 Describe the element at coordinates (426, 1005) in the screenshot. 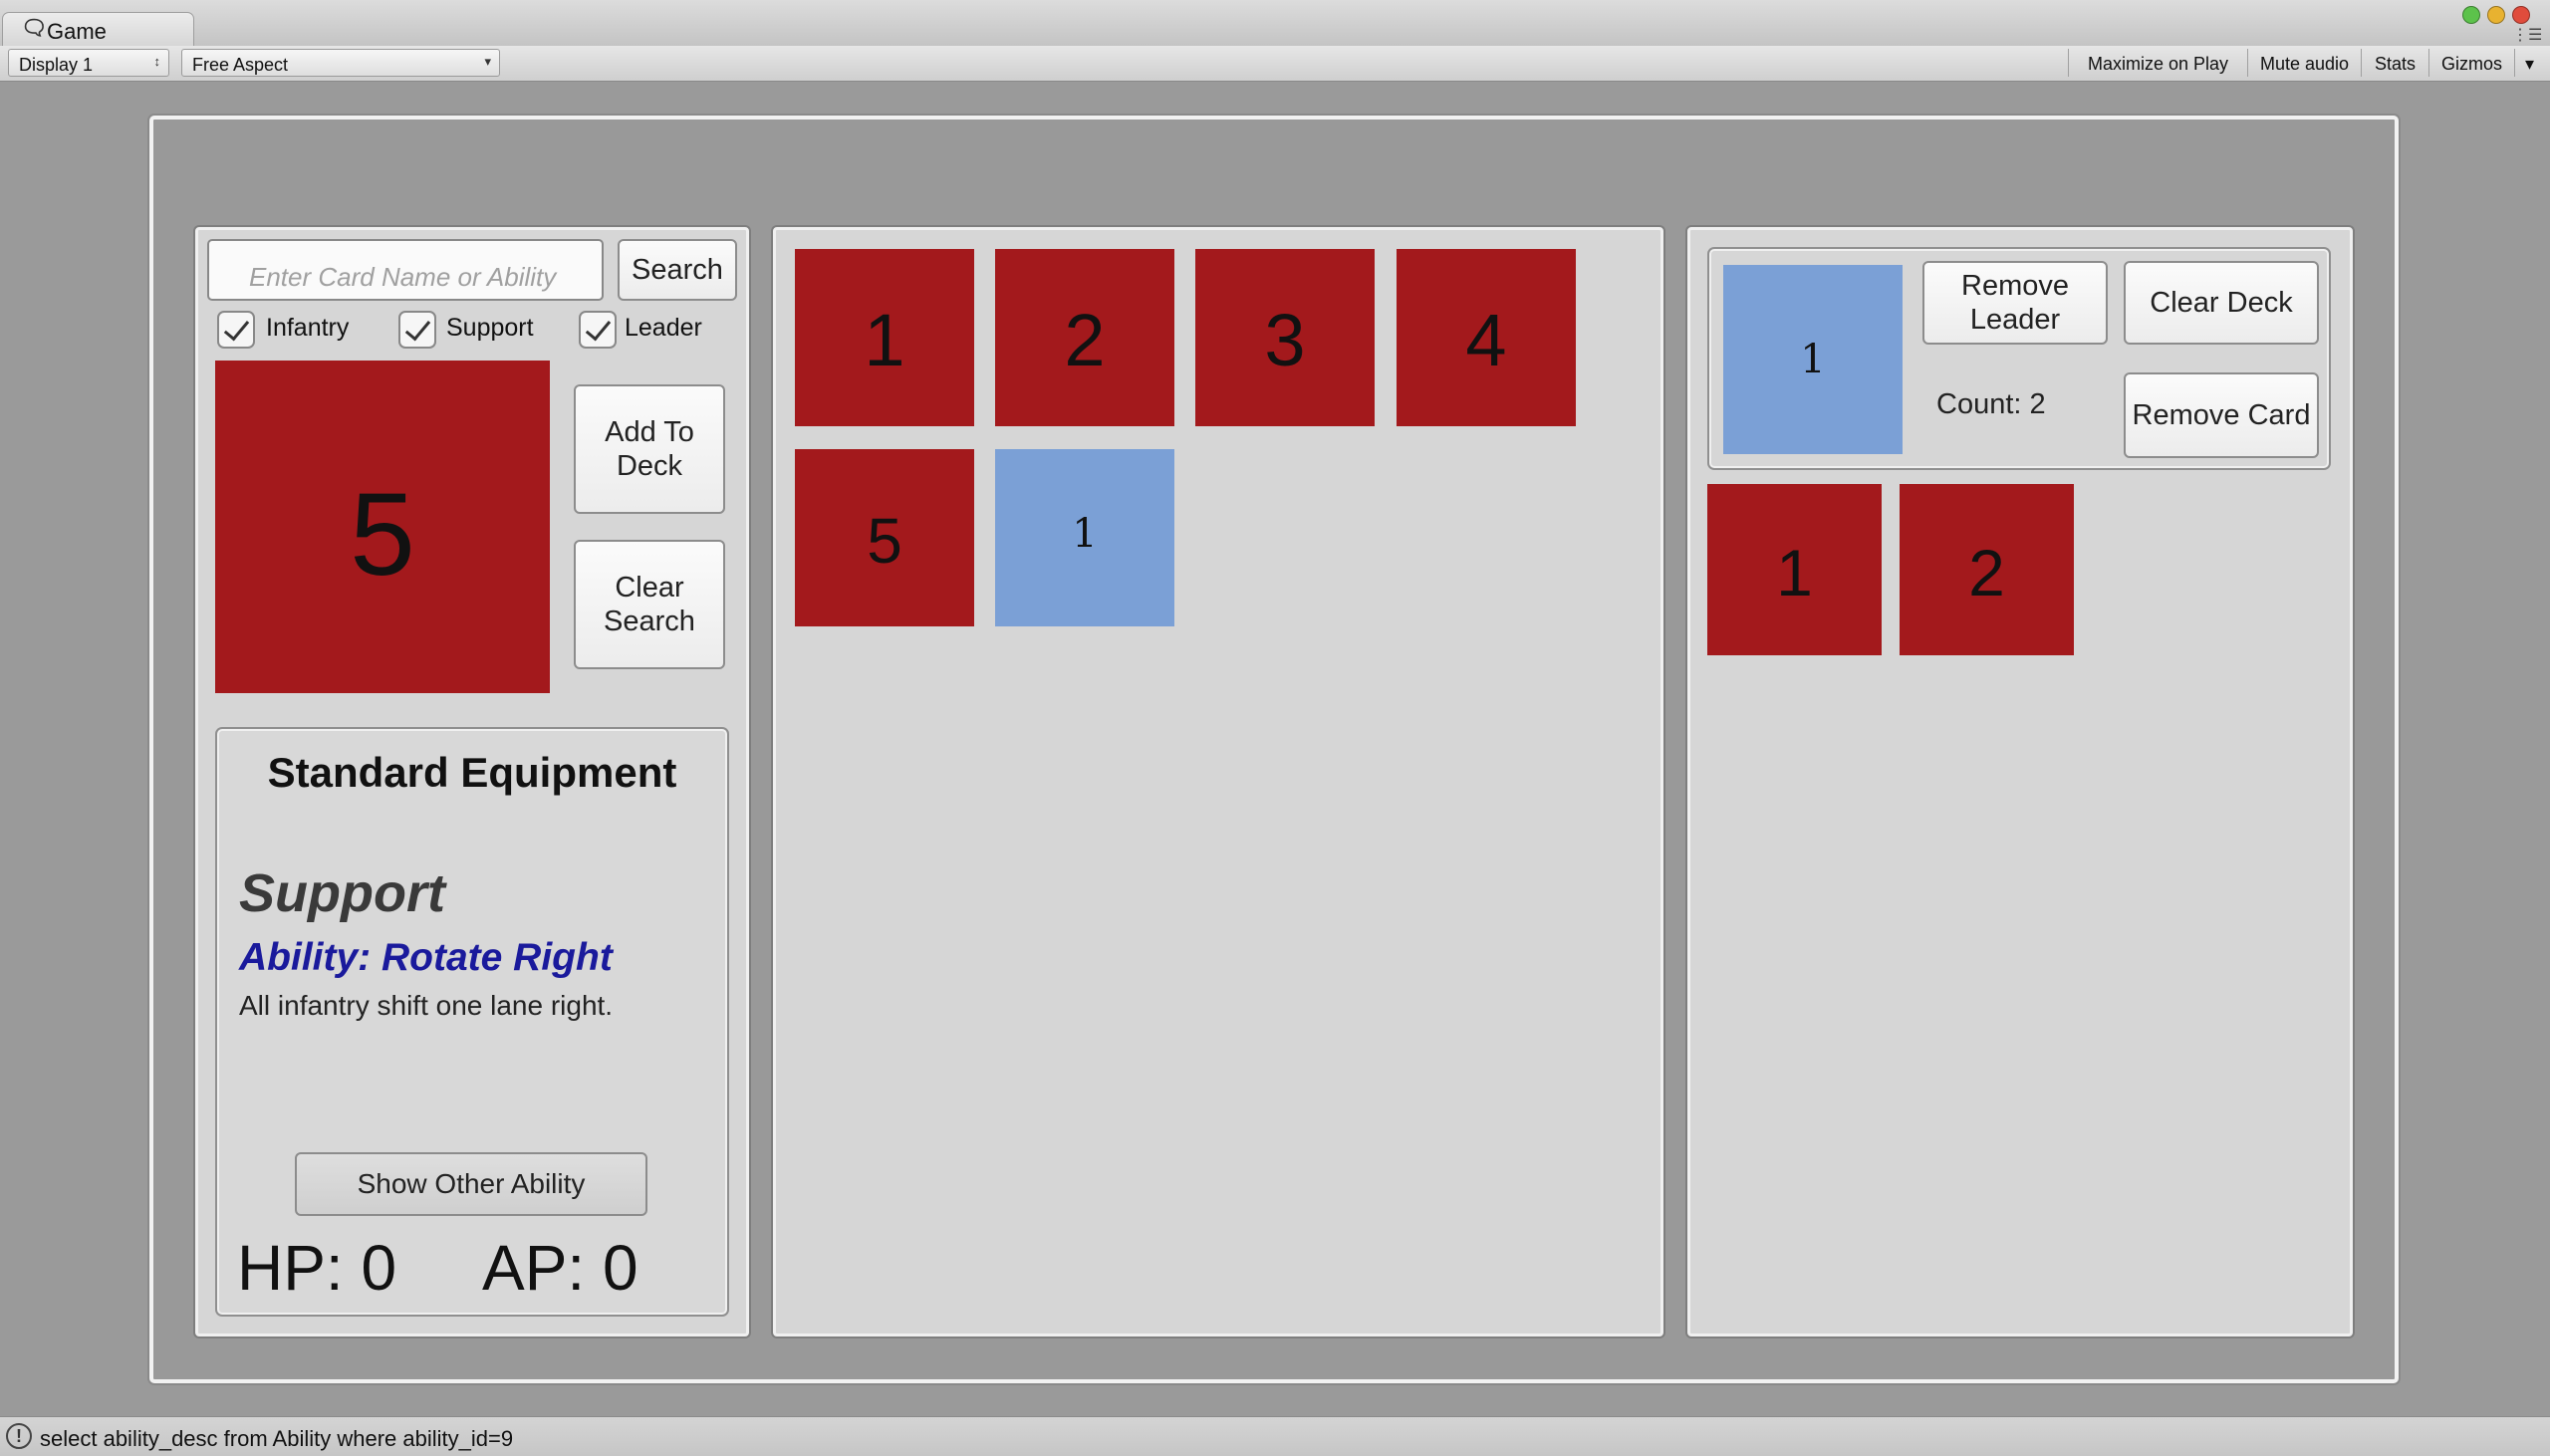

I see `card-description: All infantry shift one lane right.` at that location.